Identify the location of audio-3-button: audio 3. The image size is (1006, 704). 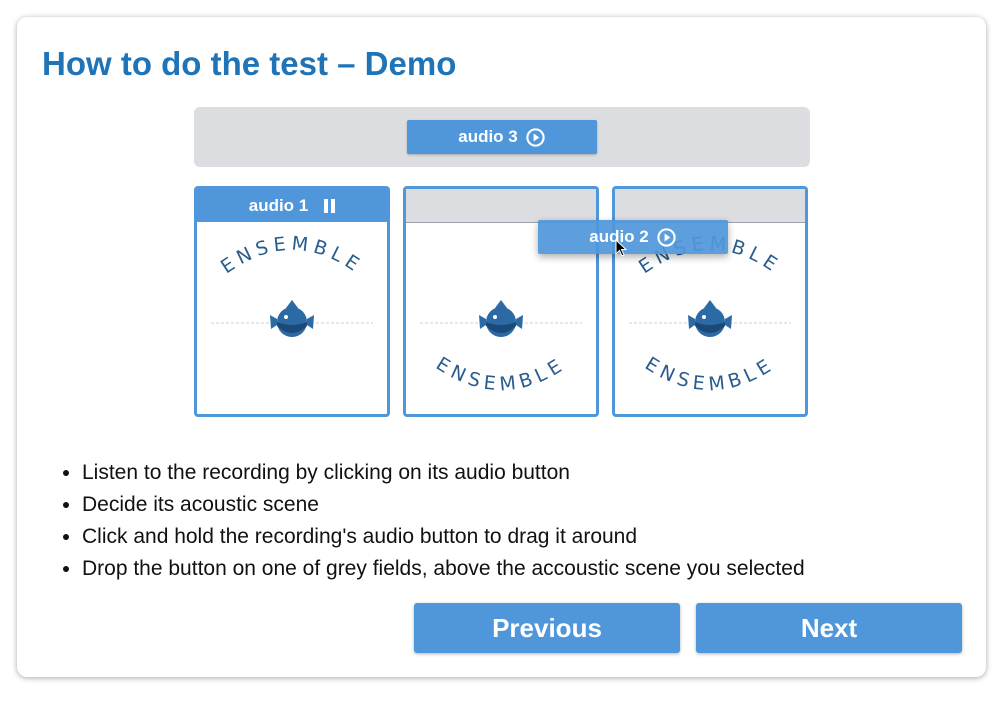
(502, 137).